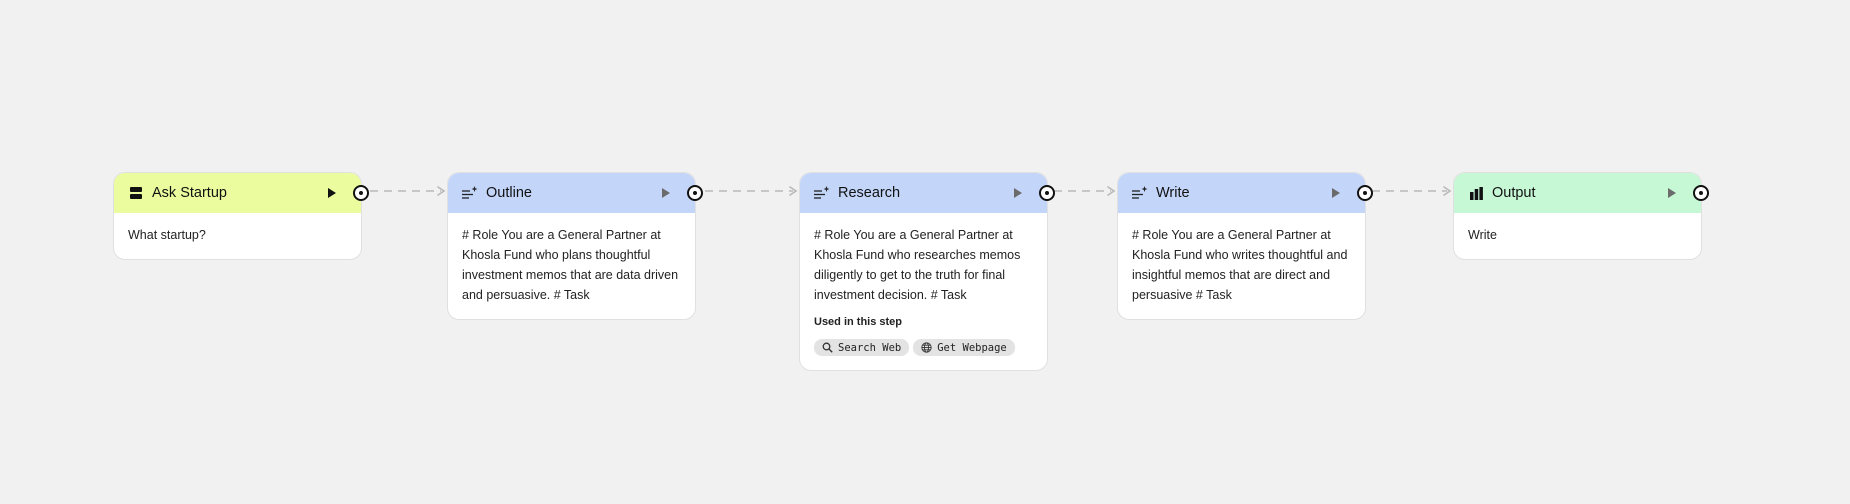  I want to click on tool-chip-search-web: Search Web, so click(862, 347).